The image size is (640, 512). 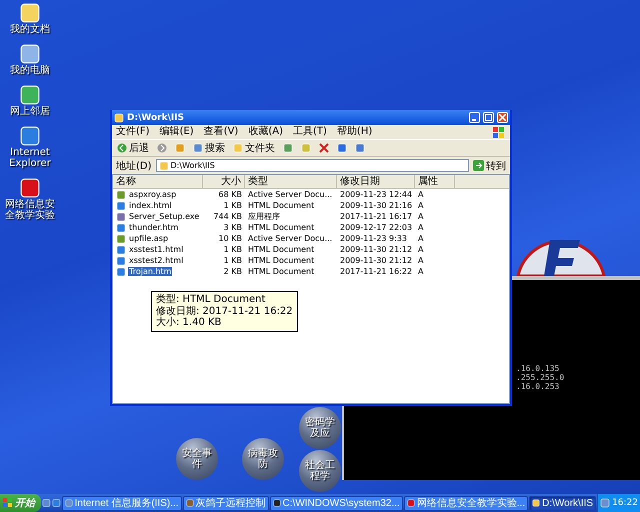 What do you see at coordinates (221, 132) in the screenshot?
I see `menu-item: 查看(V)` at bounding box center [221, 132].